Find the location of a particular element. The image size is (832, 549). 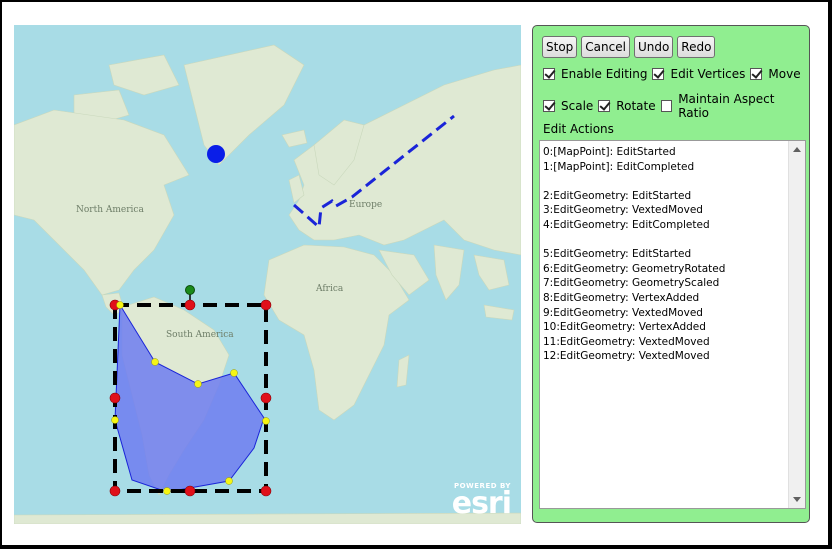

map-point-graphic is located at coordinates (216, 154).